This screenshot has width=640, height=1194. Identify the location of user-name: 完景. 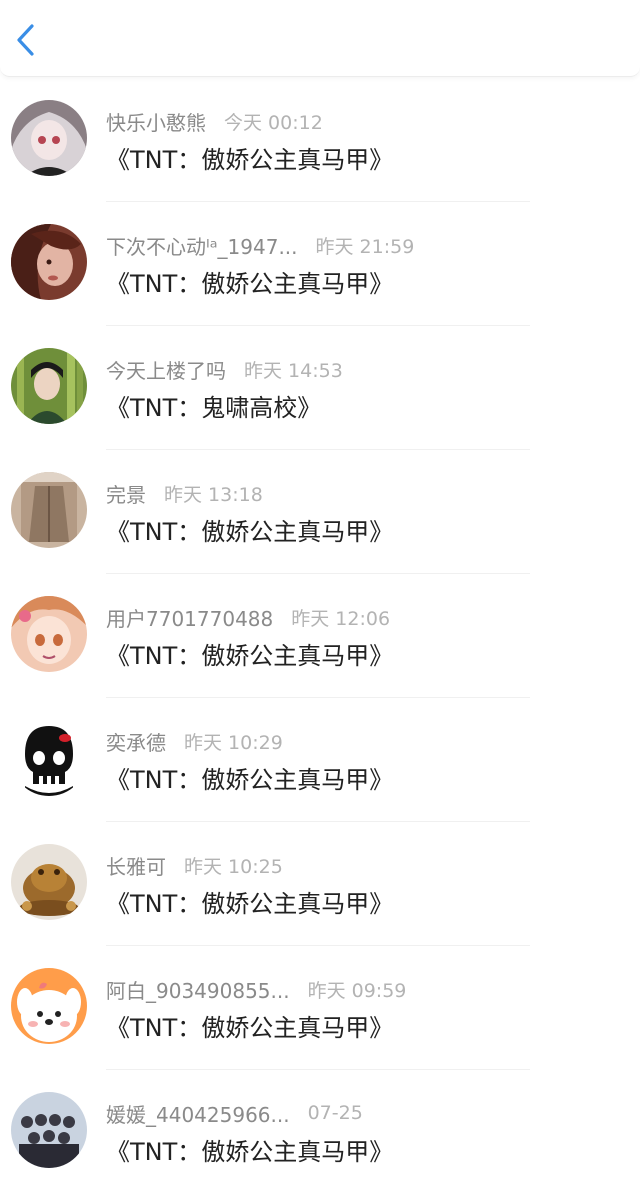
(126, 493).